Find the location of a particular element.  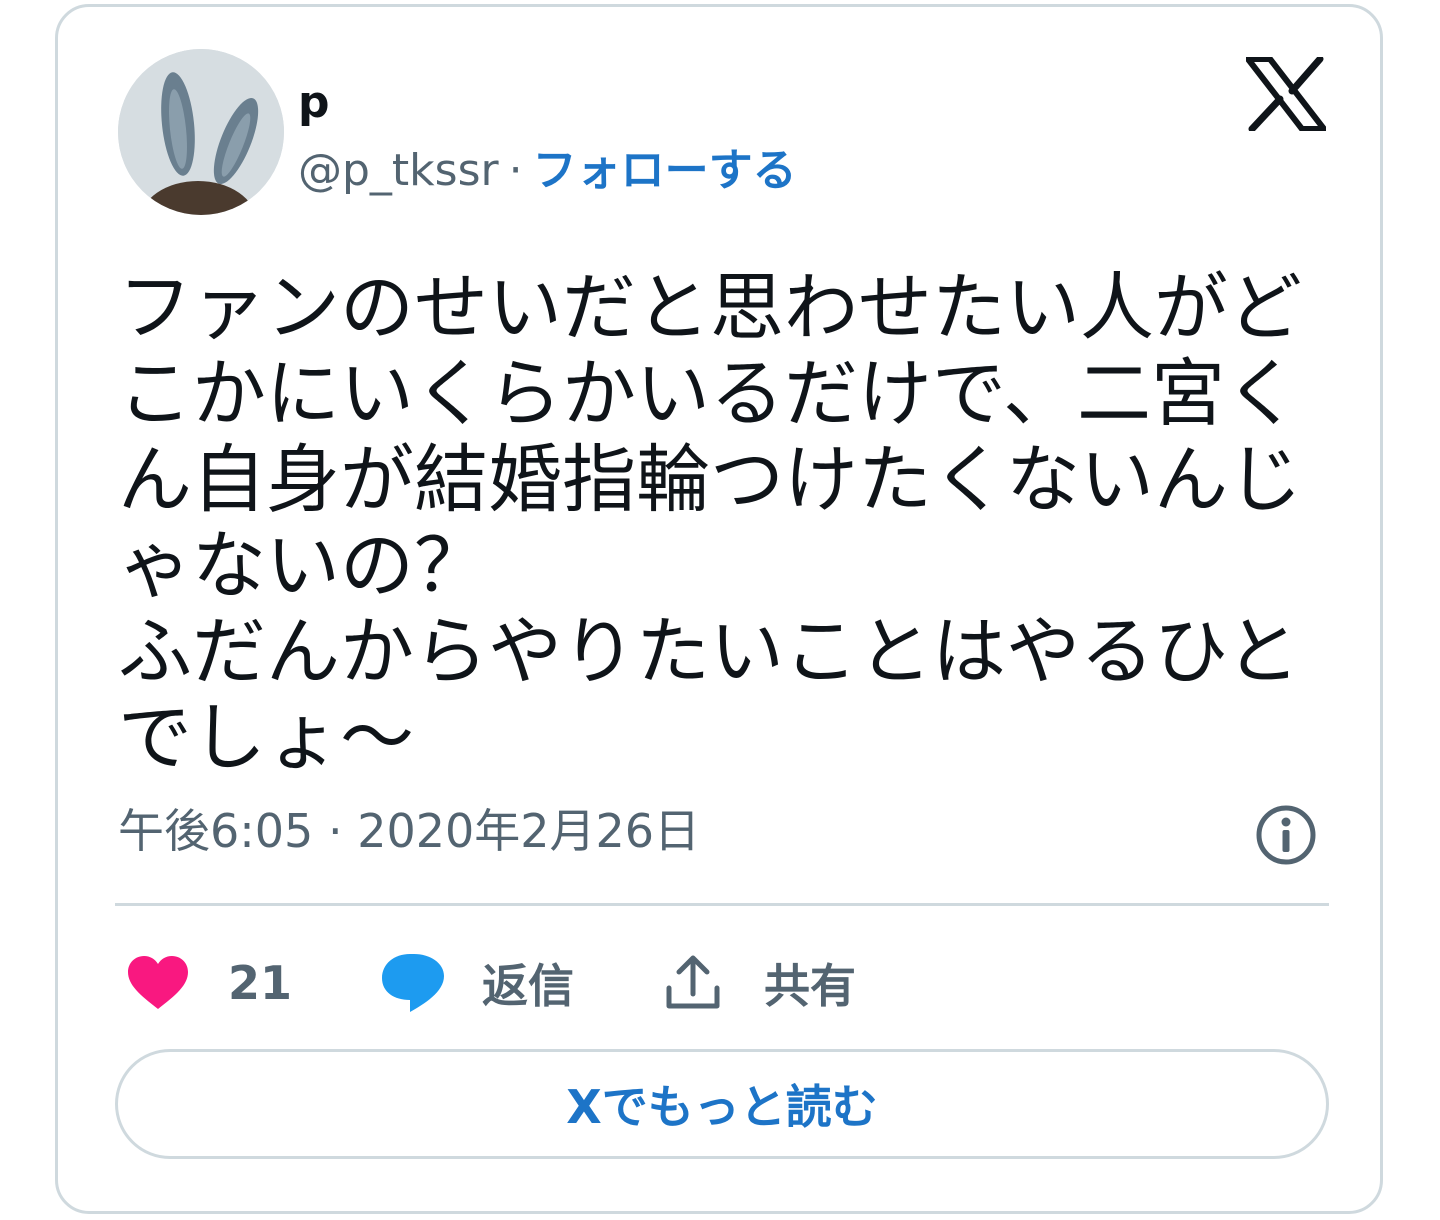

like-count: 21 is located at coordinates (260, 983).